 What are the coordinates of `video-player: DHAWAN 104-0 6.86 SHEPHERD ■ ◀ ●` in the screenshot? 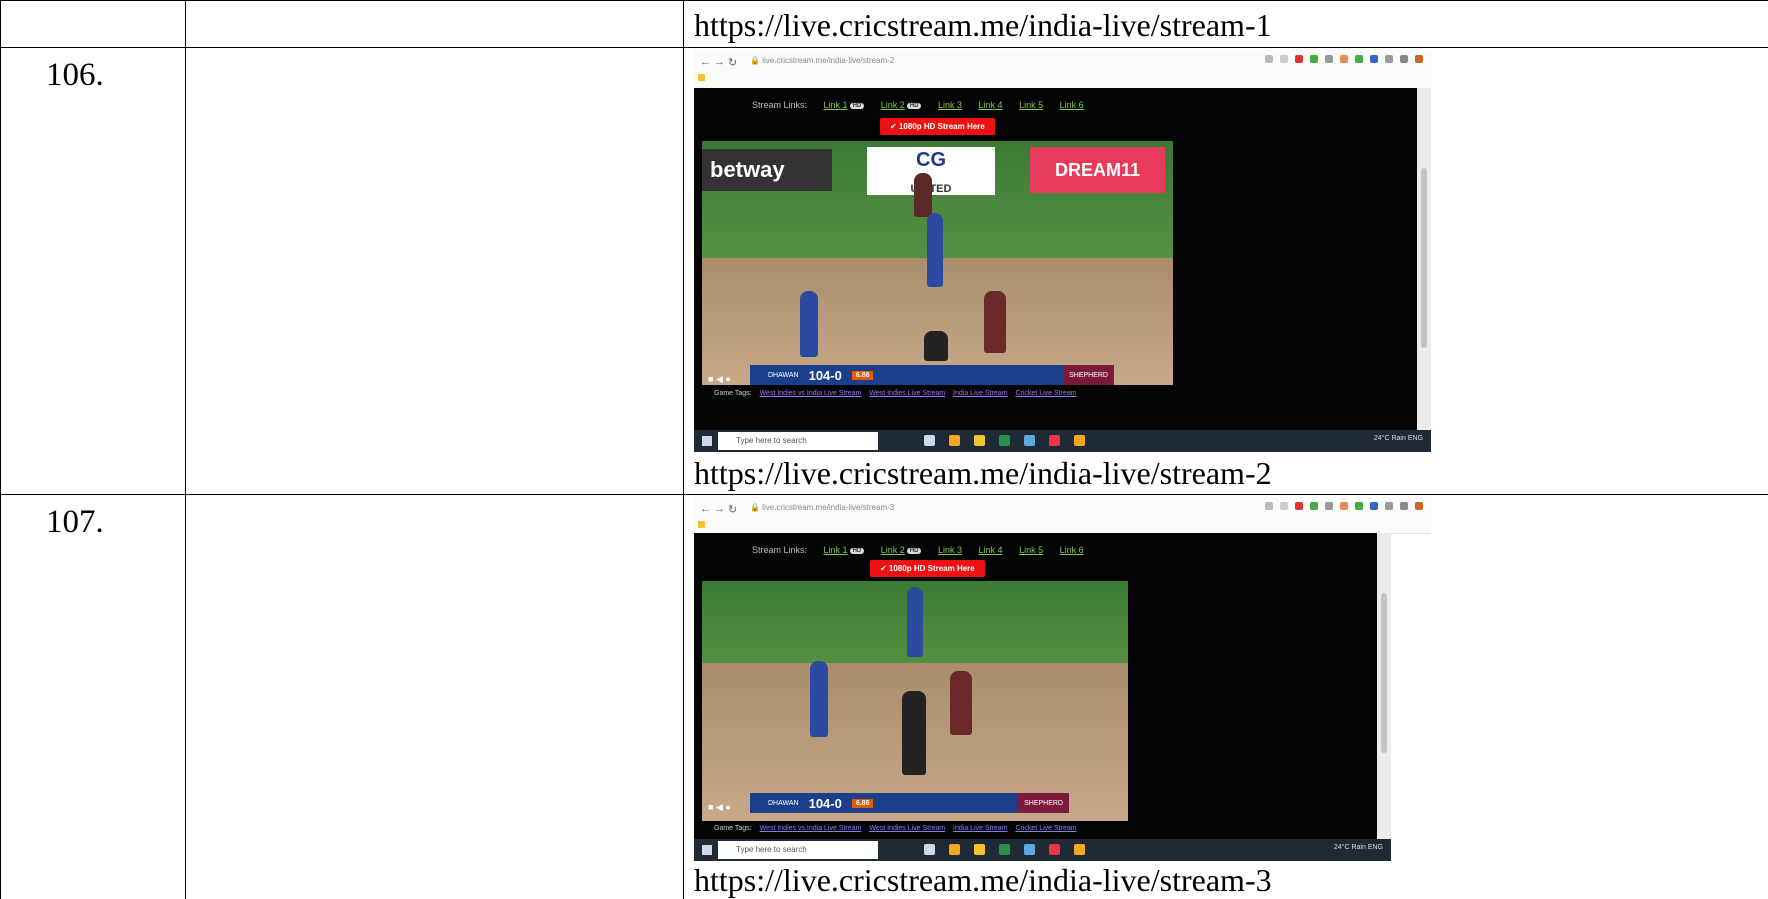 It's located at (915, 701).